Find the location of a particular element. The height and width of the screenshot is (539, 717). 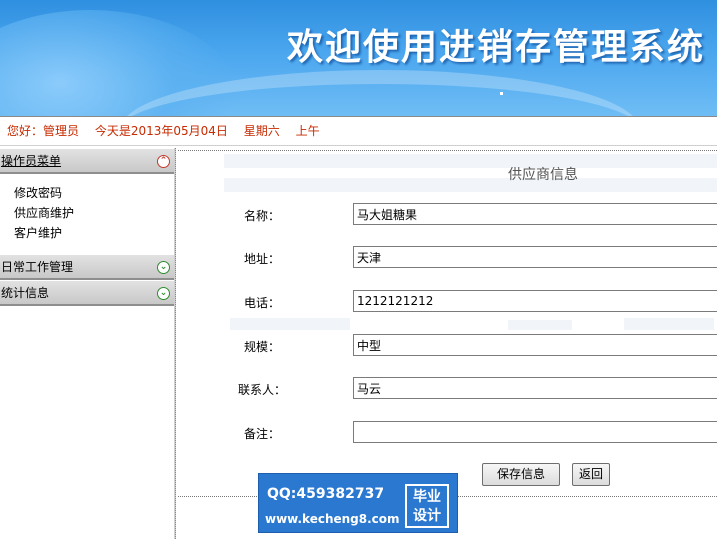

remarks-field is located at coordinates (535, 432).